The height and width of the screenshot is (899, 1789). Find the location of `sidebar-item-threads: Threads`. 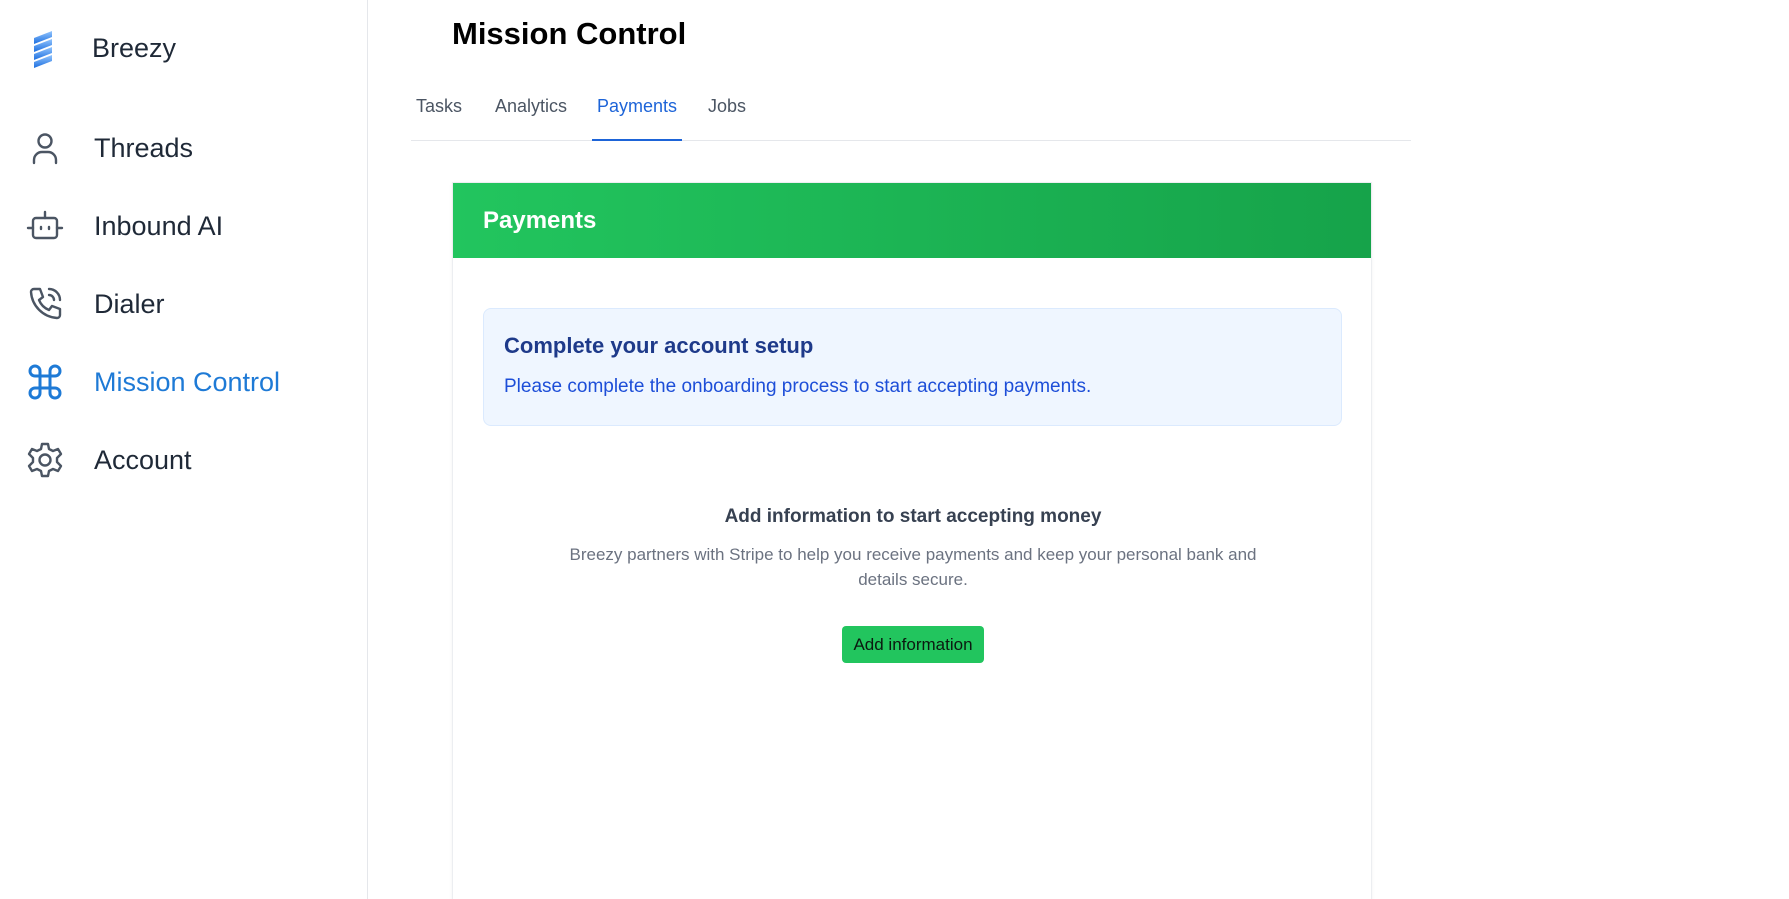

sidebar-item-threads: Threads is located at coordinates (186, 148).